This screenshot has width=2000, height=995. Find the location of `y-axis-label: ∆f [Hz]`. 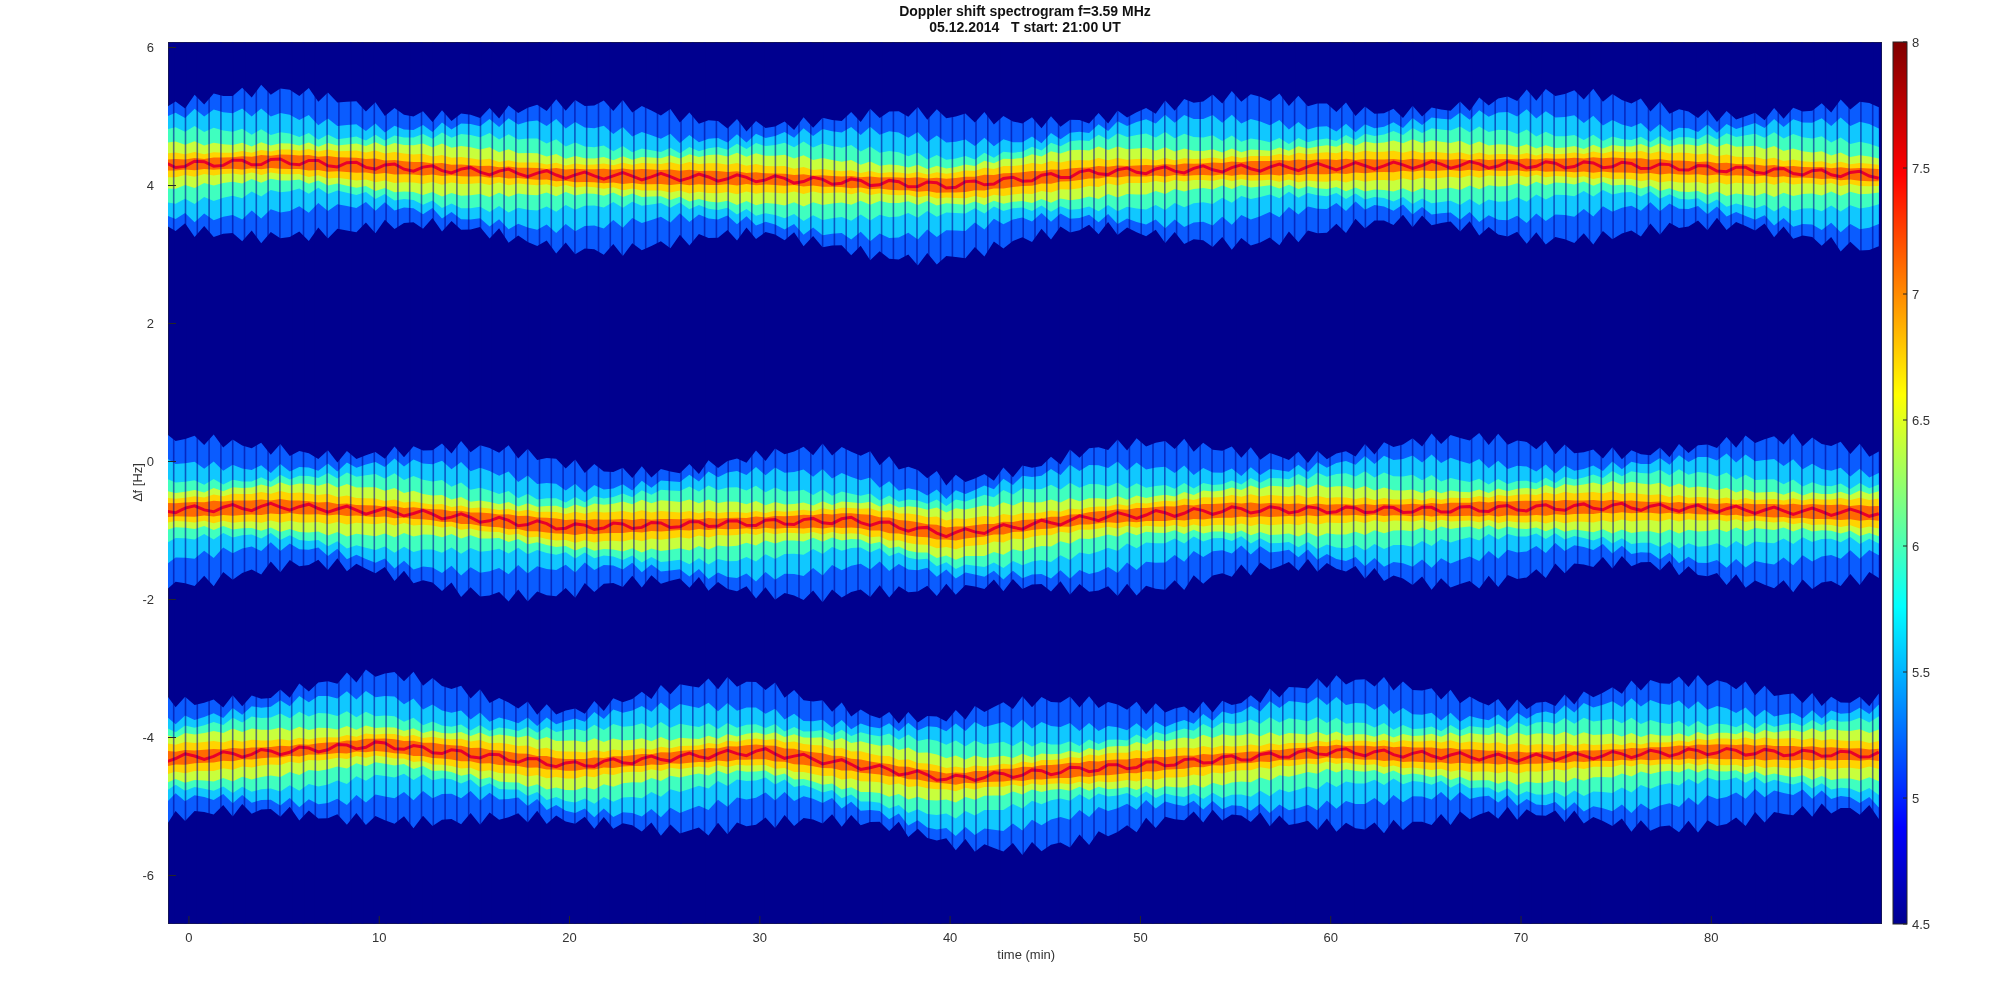

y-axis-label: ∆f [Hz] is located at coordinates (137, 482).